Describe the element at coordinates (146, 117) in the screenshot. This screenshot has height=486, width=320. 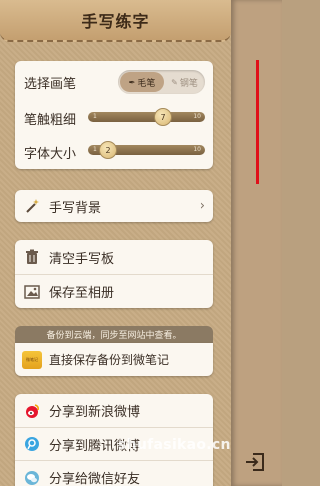
I see `stroke-width-slider: 1 10 7` at that location.